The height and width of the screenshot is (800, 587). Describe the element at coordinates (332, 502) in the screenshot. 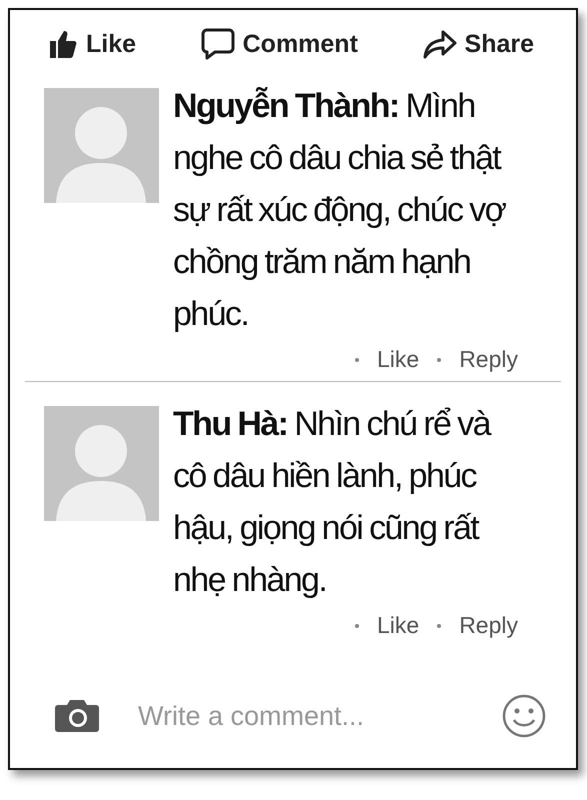

I see `comment-text: Thu Hà: Nhìn chú rể và cô dâu hiền lành, phúc hậu, giọng nói cũng rất nhẹ nhàng.` at that location.